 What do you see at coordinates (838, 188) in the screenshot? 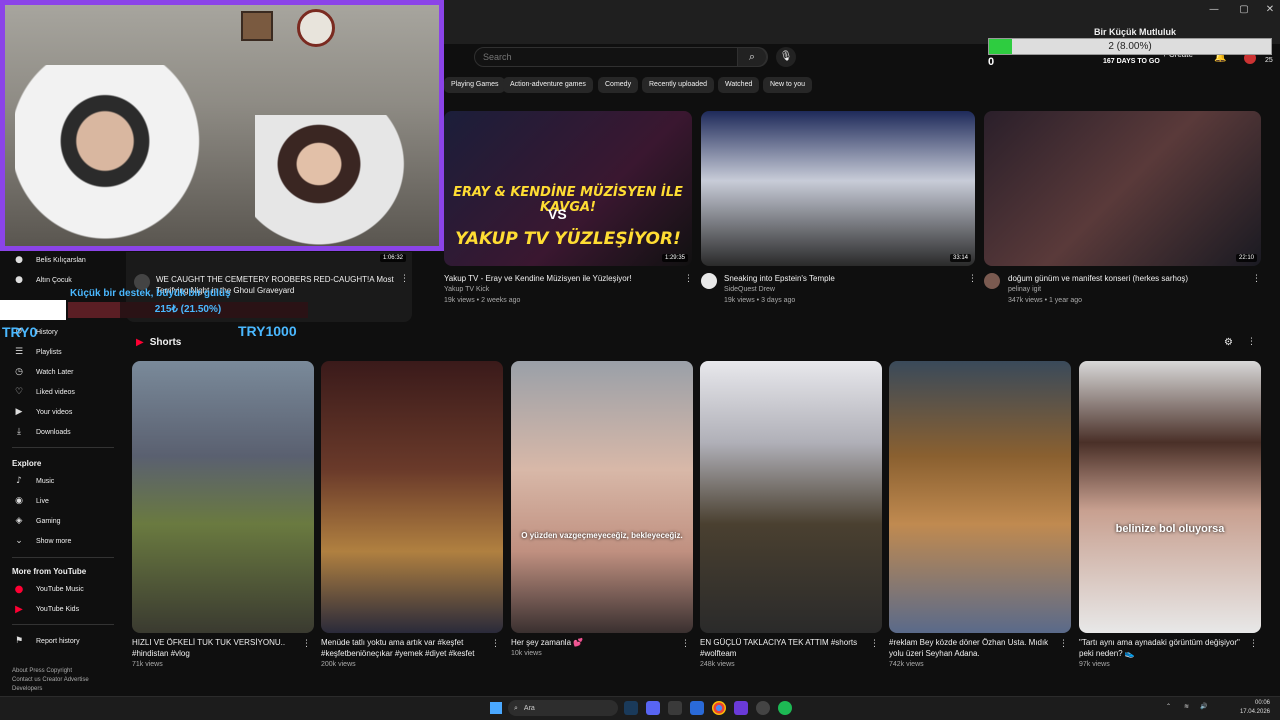
I see `video-thumbnail: 33:14` at bounding box center [838, 188].